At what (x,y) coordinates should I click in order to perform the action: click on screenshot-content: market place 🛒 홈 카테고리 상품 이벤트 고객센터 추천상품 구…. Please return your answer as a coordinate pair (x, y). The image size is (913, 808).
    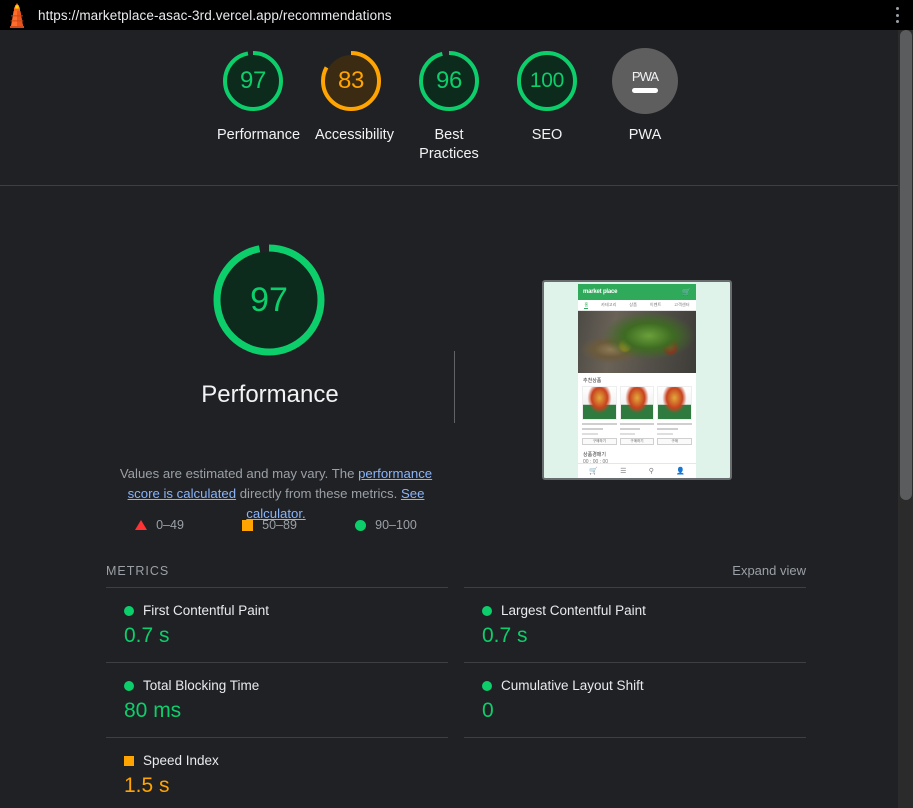
    Looking at the image, I should click on (637, 381).